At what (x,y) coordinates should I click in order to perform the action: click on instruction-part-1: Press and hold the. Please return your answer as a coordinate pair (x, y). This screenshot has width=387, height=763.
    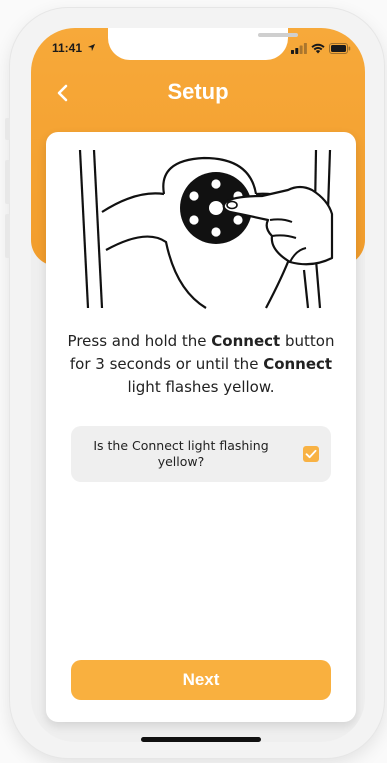
    Looking at the image, I should click on (139, 341).